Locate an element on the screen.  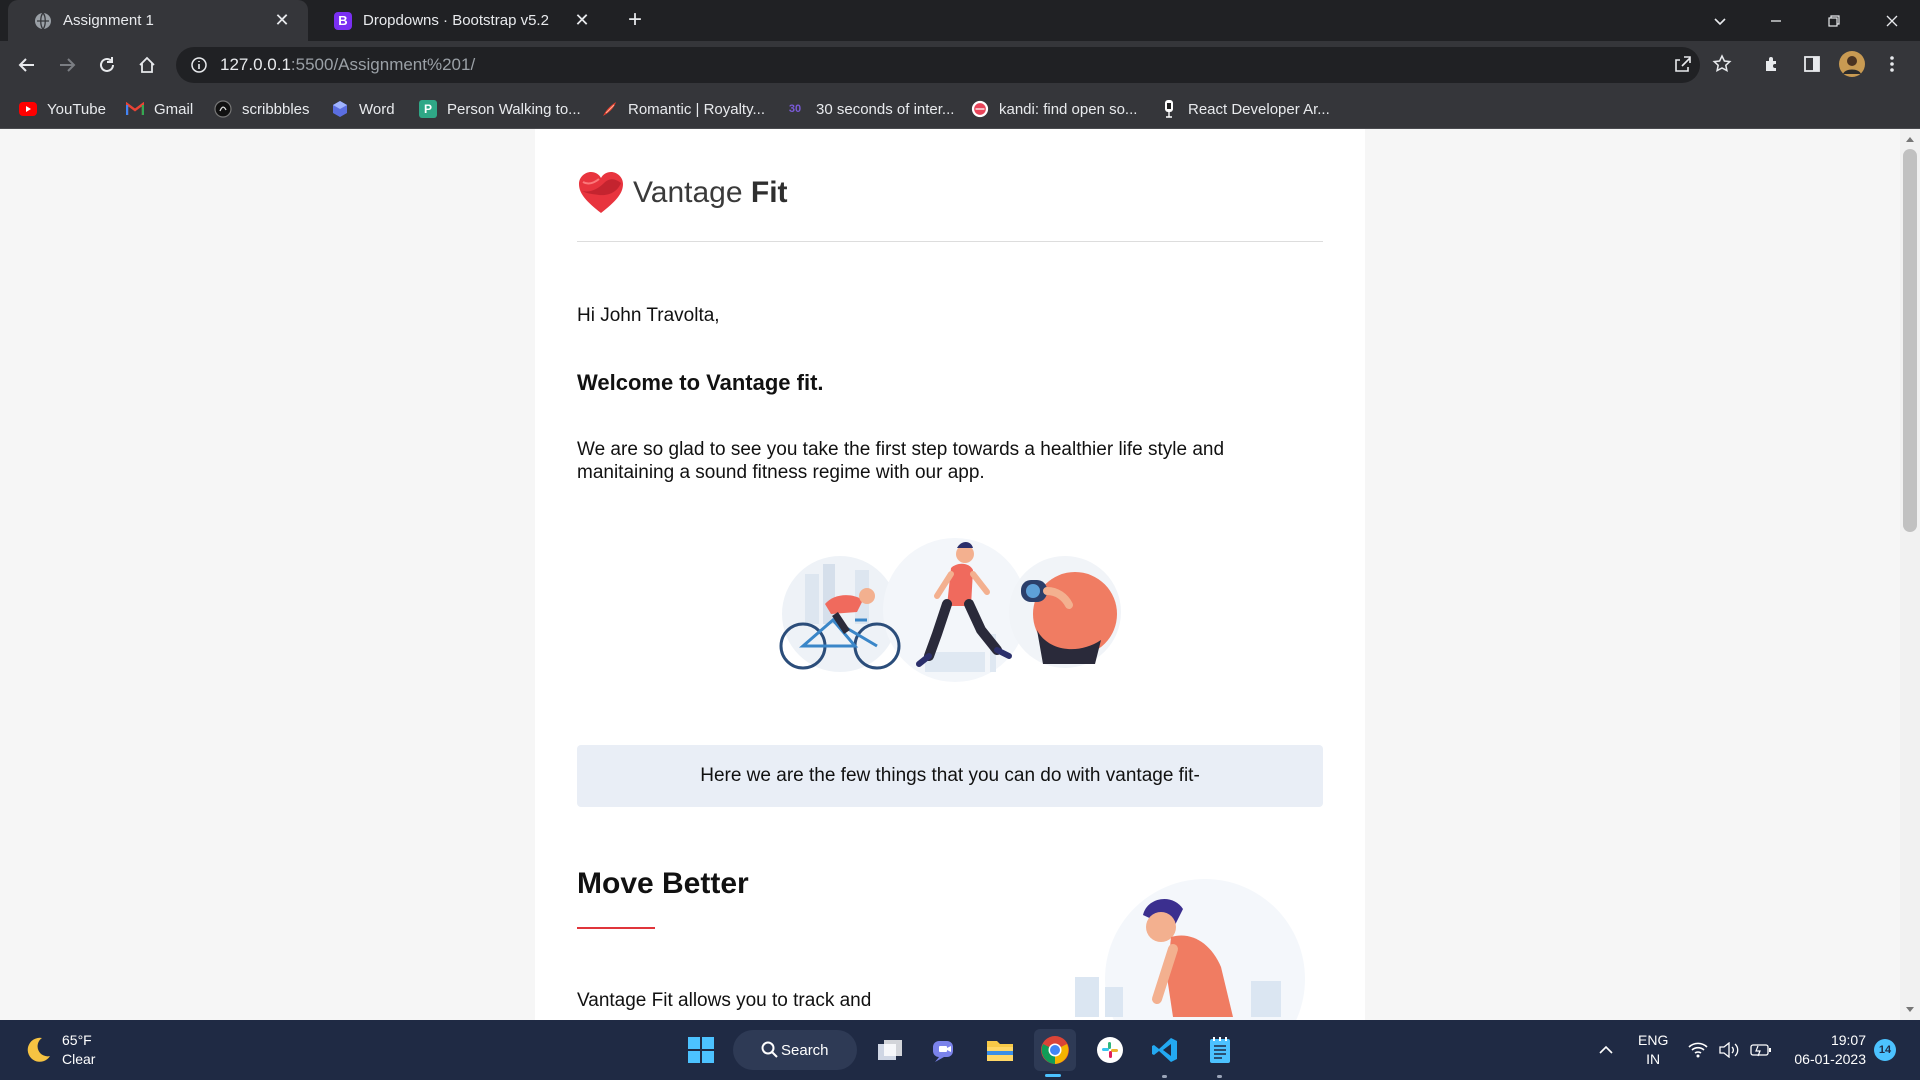
tab-title: Dropdowns · Bootstrap v5.2 is located at coordinates (456, 20).